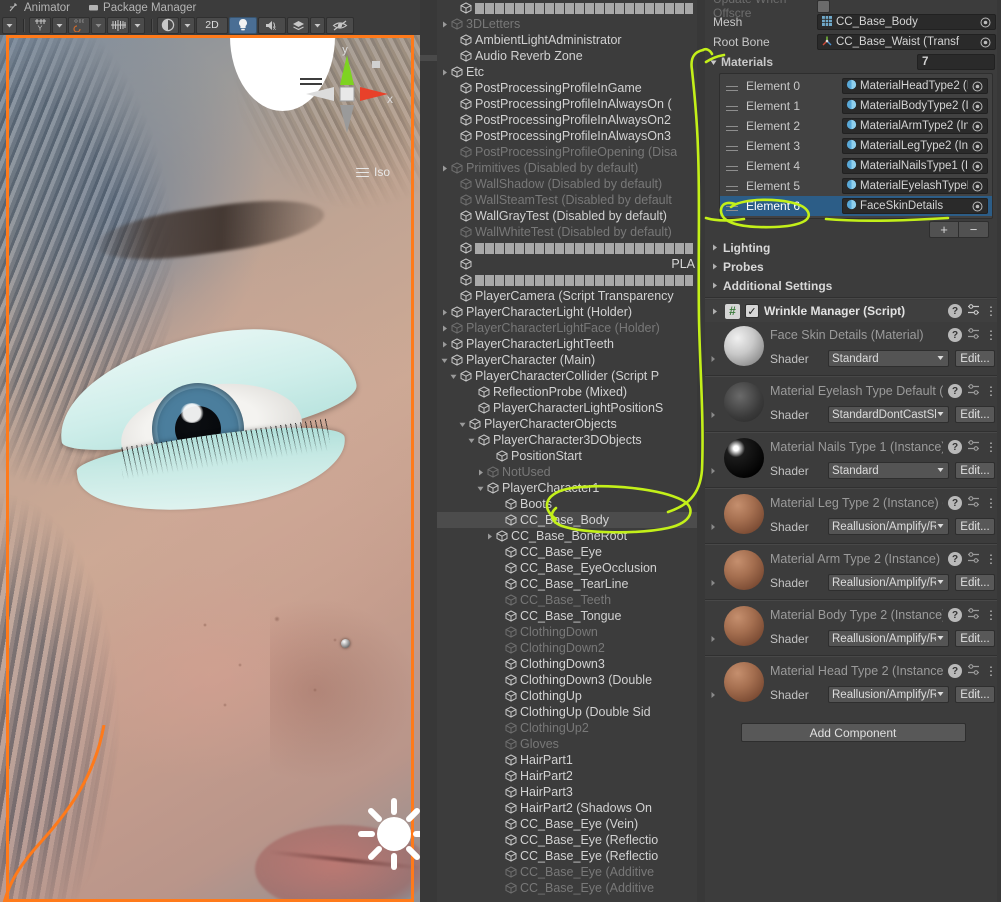 Image resolution: width=1001 pixels, height=902 pixels. What do you see at coordinates (567, 488) in the screenshot?
I see `hierarchy-item: PlayerCharacter1` at bounding box center [567, 488].